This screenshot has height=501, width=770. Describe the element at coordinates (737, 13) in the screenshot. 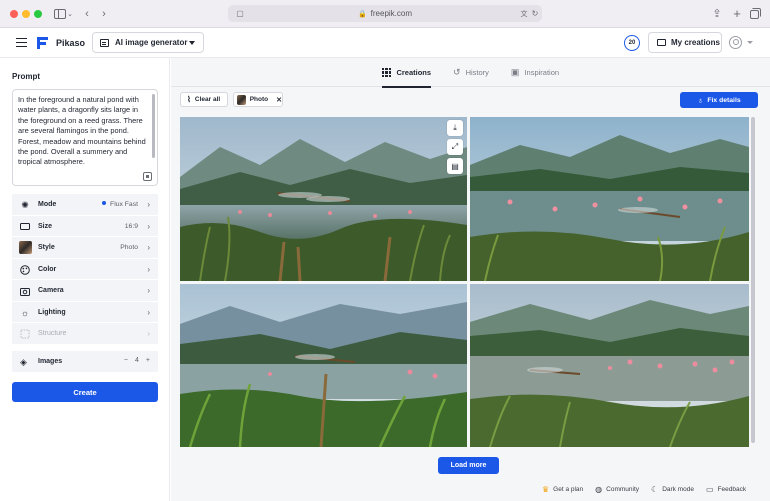

I see `new-tab-icon: +` at that location.